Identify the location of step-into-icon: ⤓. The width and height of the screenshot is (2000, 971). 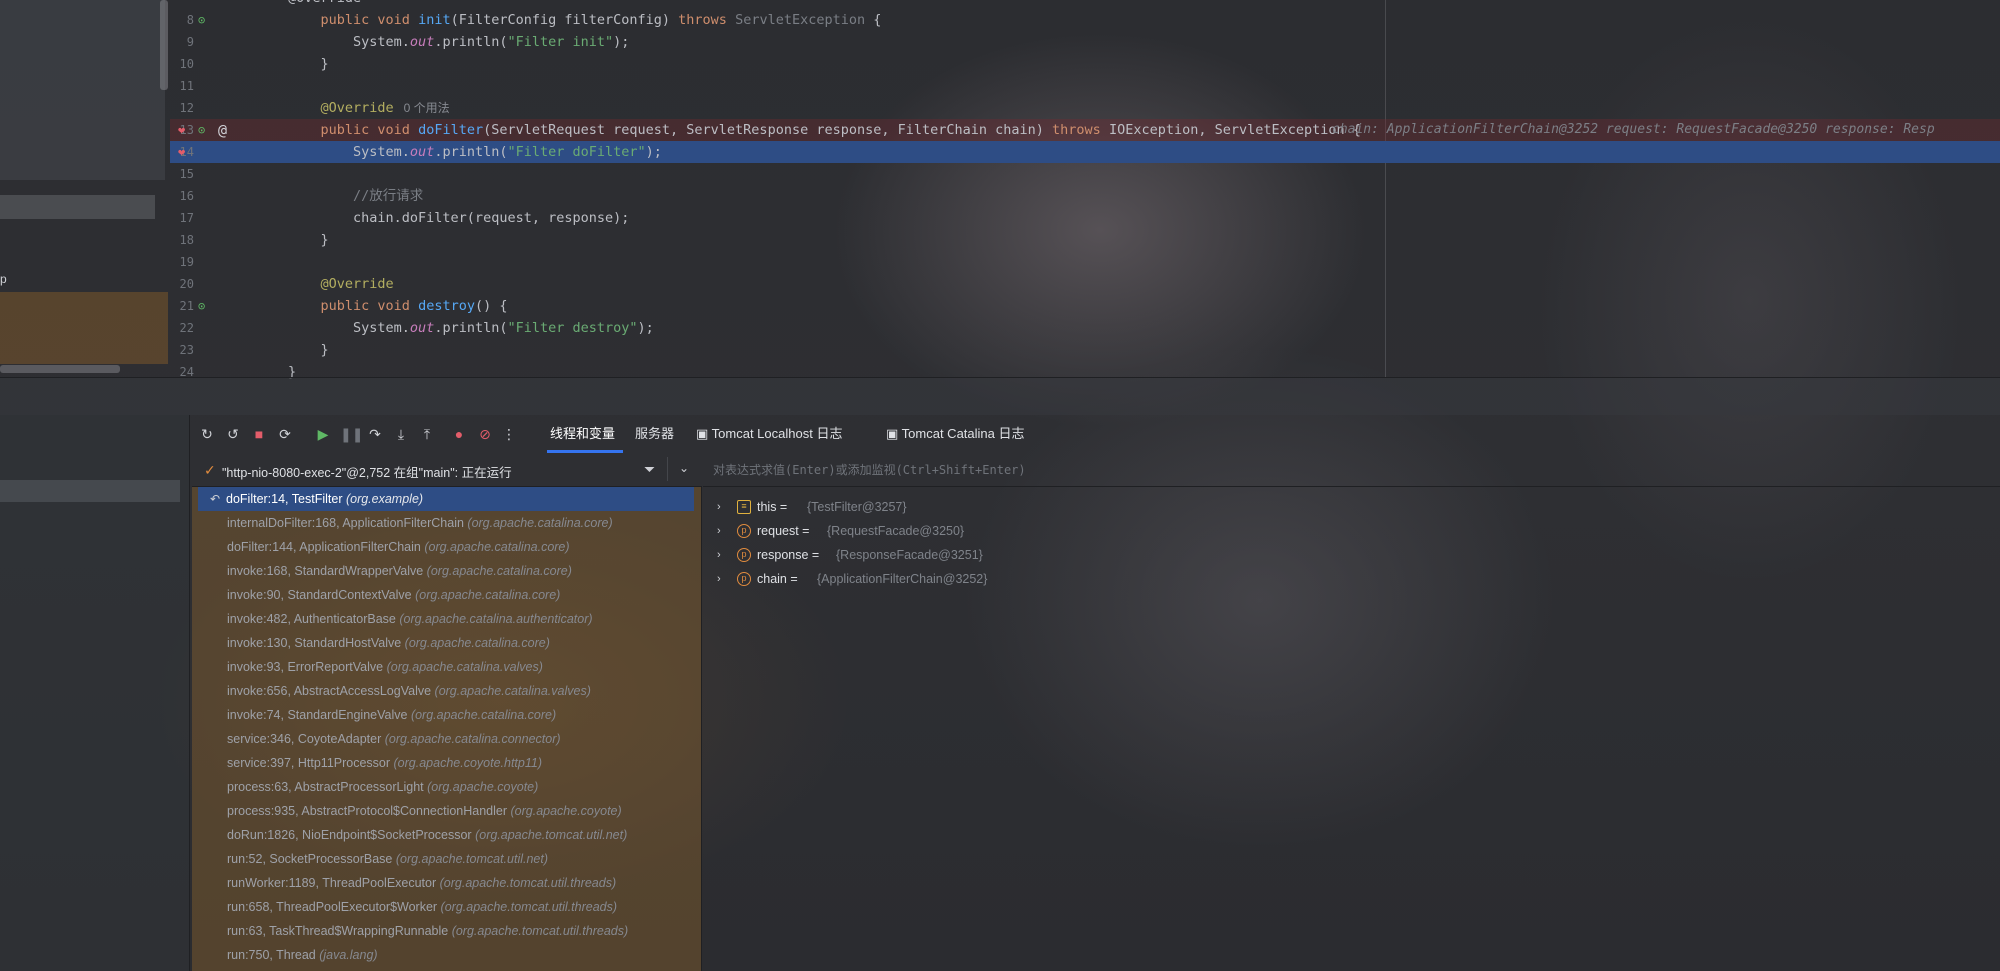
(401, 434).